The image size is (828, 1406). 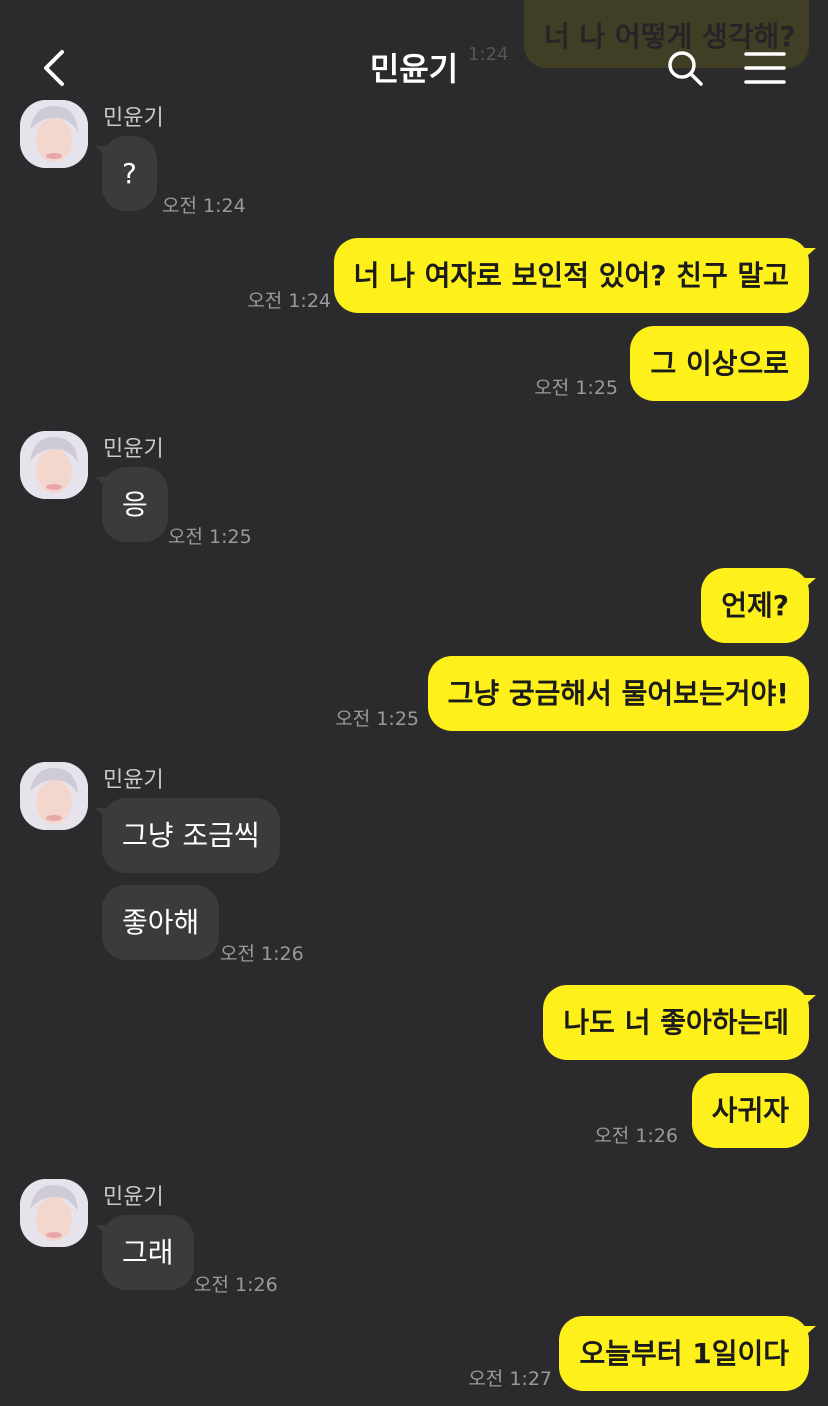 I want to click on incoming-message-bubble: 그래, so click(x=148, y=1252).